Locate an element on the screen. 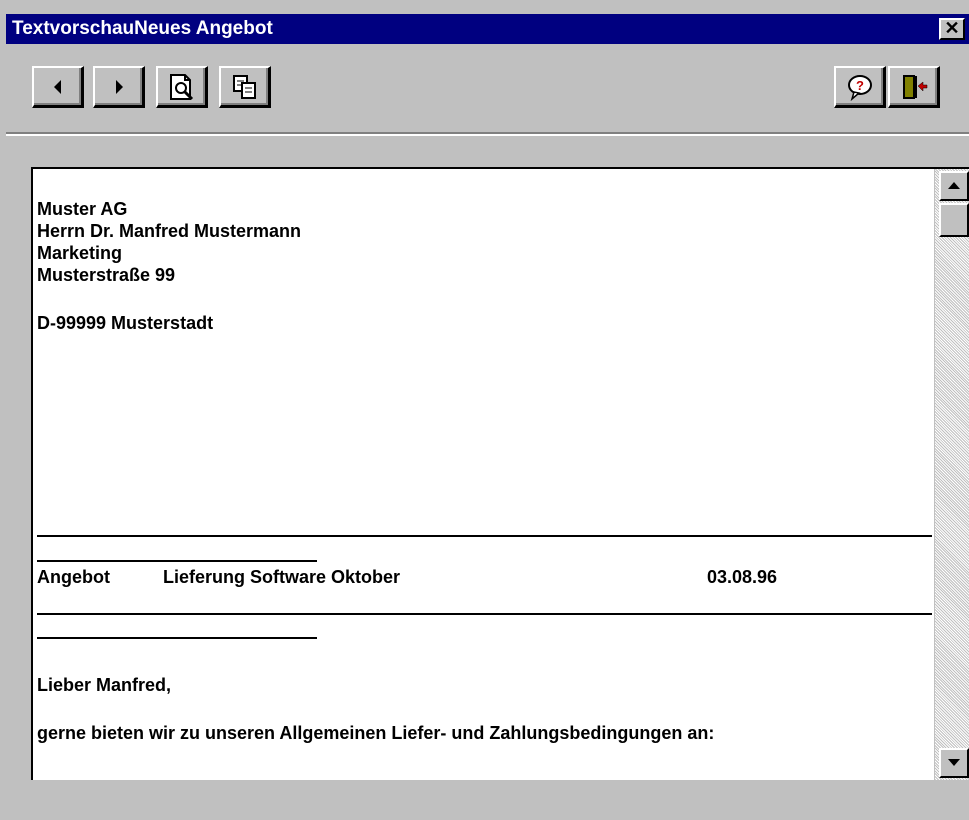  copy-button is located at coordinates (245, 87).